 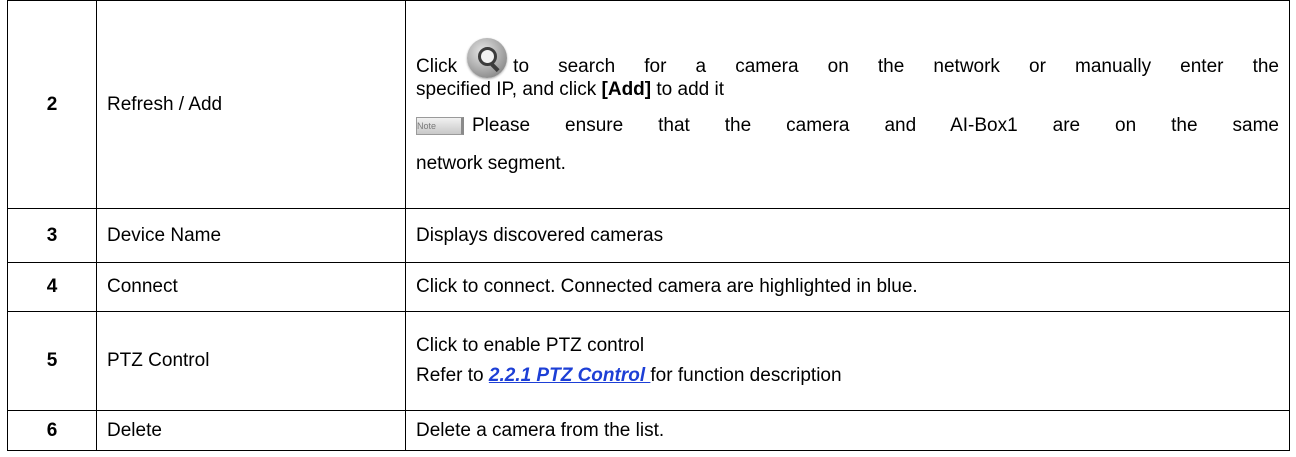 What do you see at coordinates (251, 104) in the screenshot?
I see `row-name: Refresh / Add` at bounding box center [251, 104].